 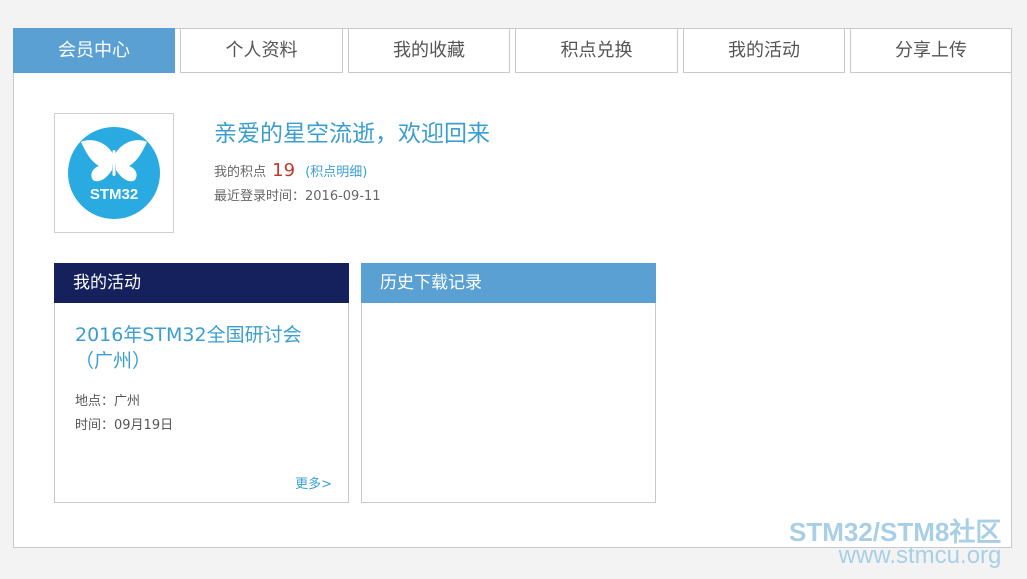 What do you see at coordinates (124, 425) in the screenshot?
I see `event-time: 时间：09月19日` at bounding box center [124, 425].